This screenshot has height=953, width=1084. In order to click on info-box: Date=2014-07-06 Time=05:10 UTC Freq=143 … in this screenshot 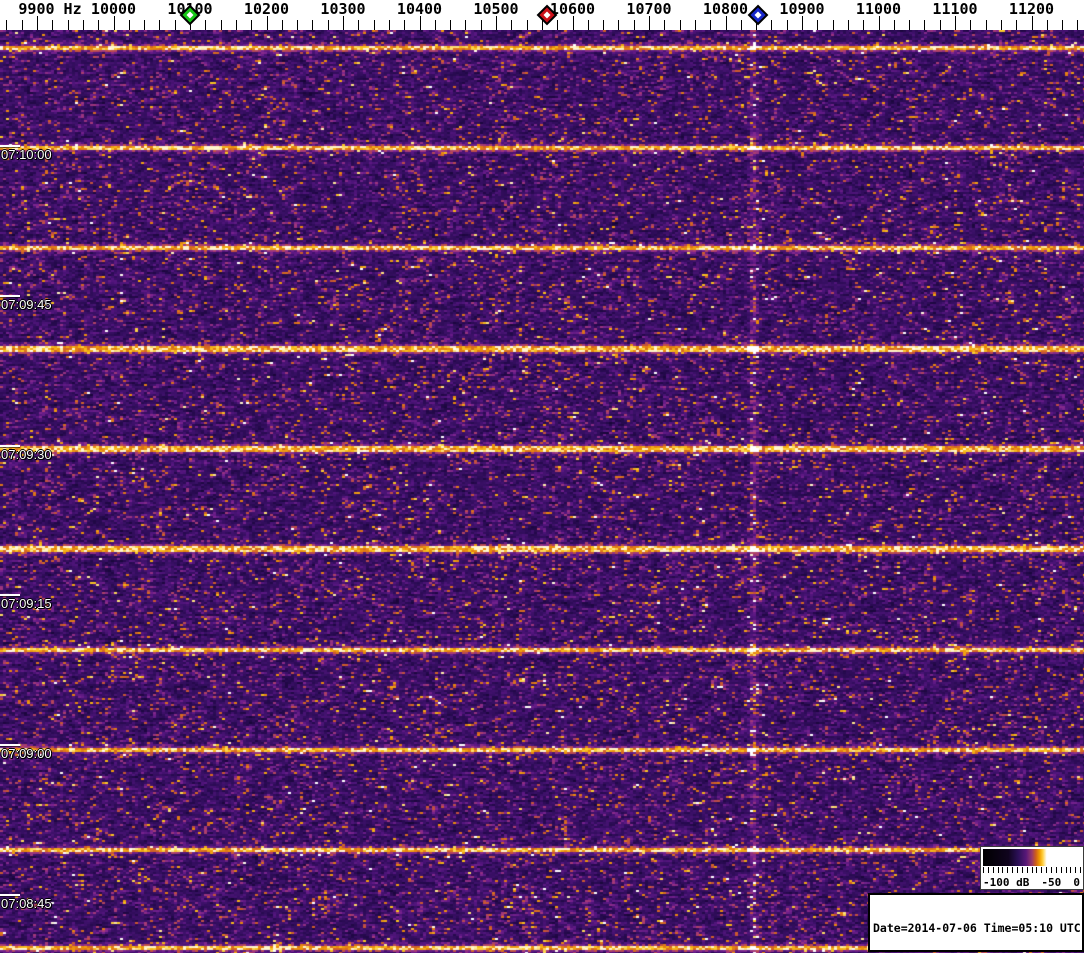, I will do `click(976, 922)`.